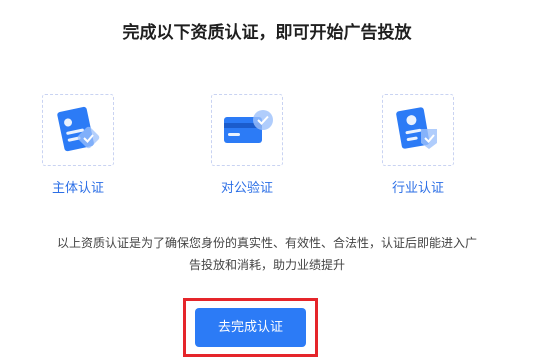 The image size is (534, 364). I want to click on corporate-verification-card, so click(247, 130).